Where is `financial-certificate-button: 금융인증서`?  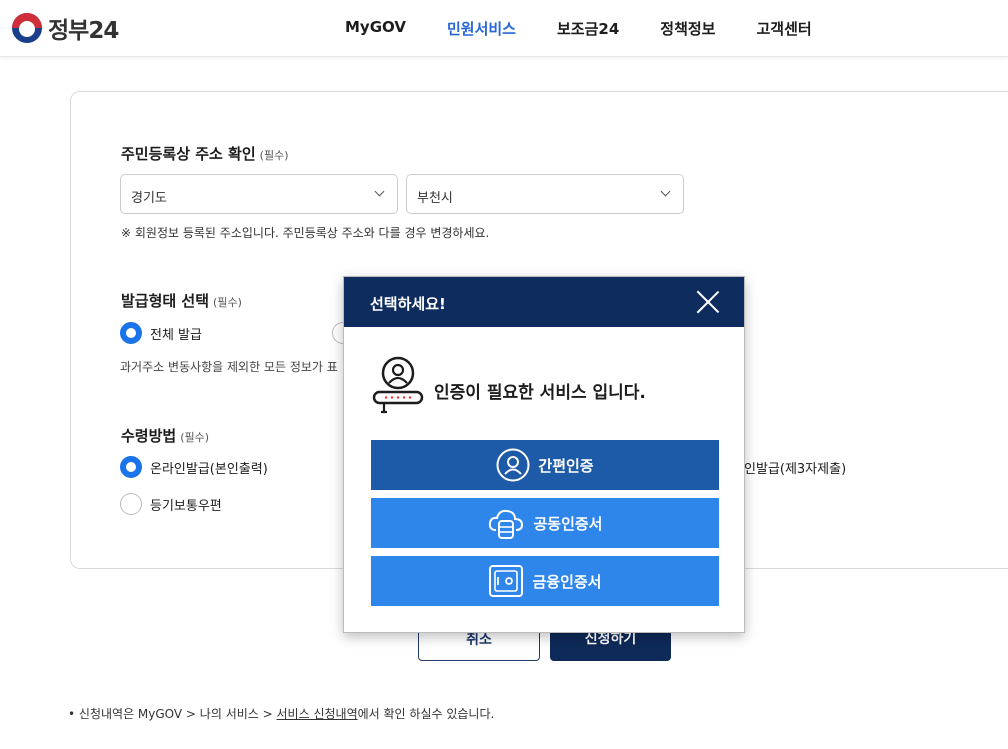
financial-certificate-button: 금융인증서 is located at coordinates (545, 581).